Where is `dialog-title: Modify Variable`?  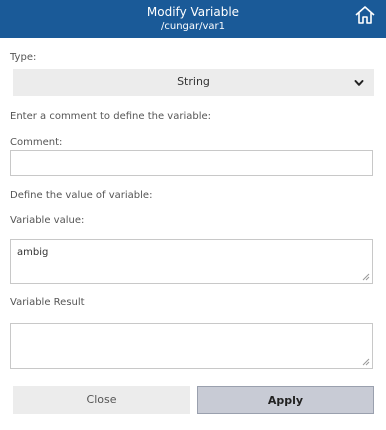 dialog-title: Modify Variable is located at coordinates (193, 12).